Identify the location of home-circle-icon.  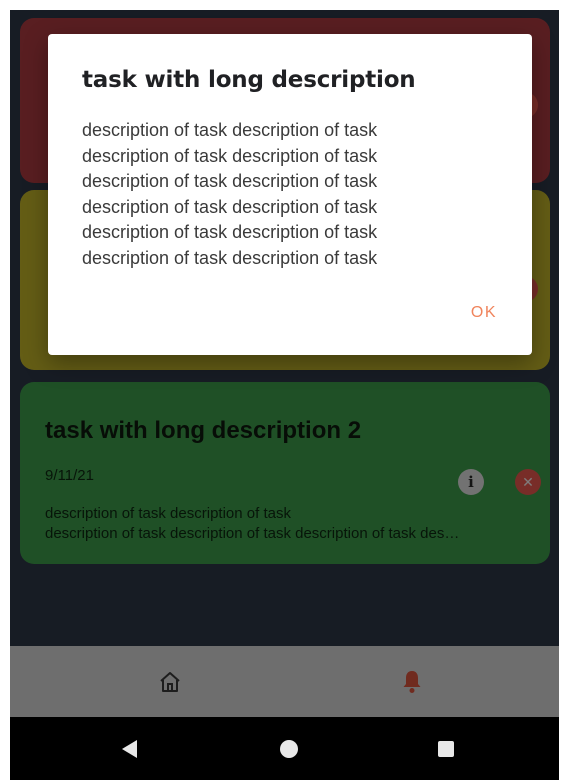
(289, 749).